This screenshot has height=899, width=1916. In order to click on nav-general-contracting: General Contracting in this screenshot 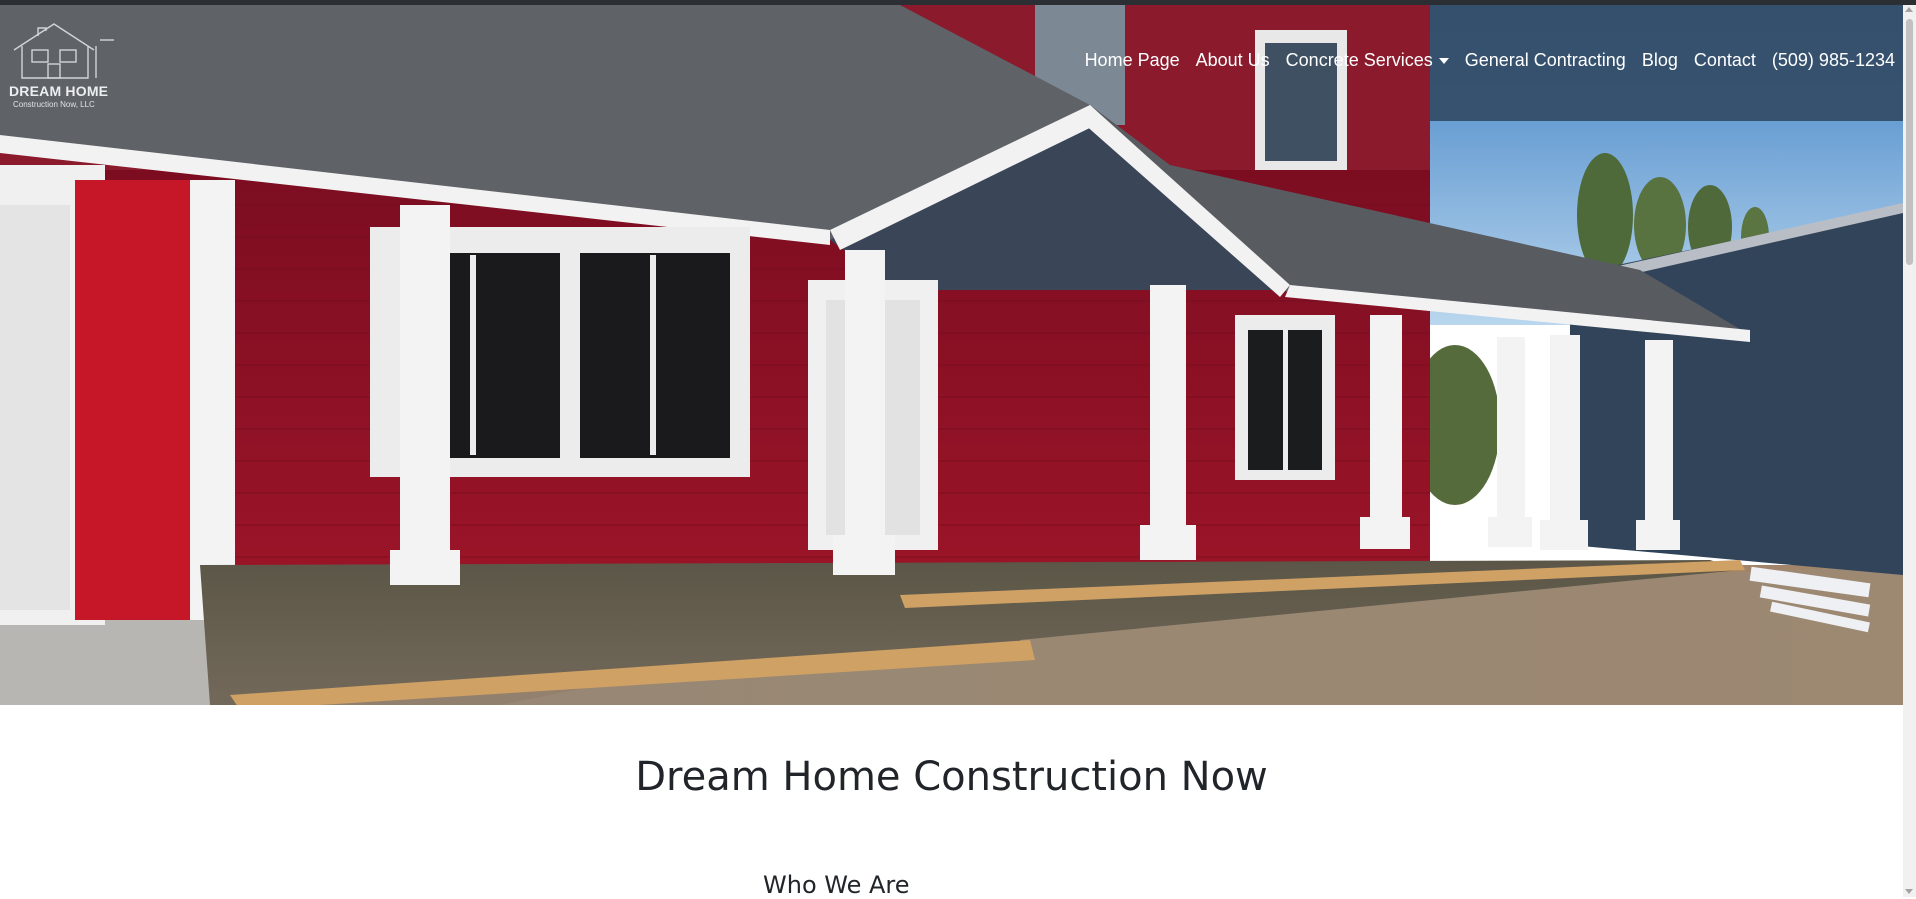, I will do `click(1545, 60)`.